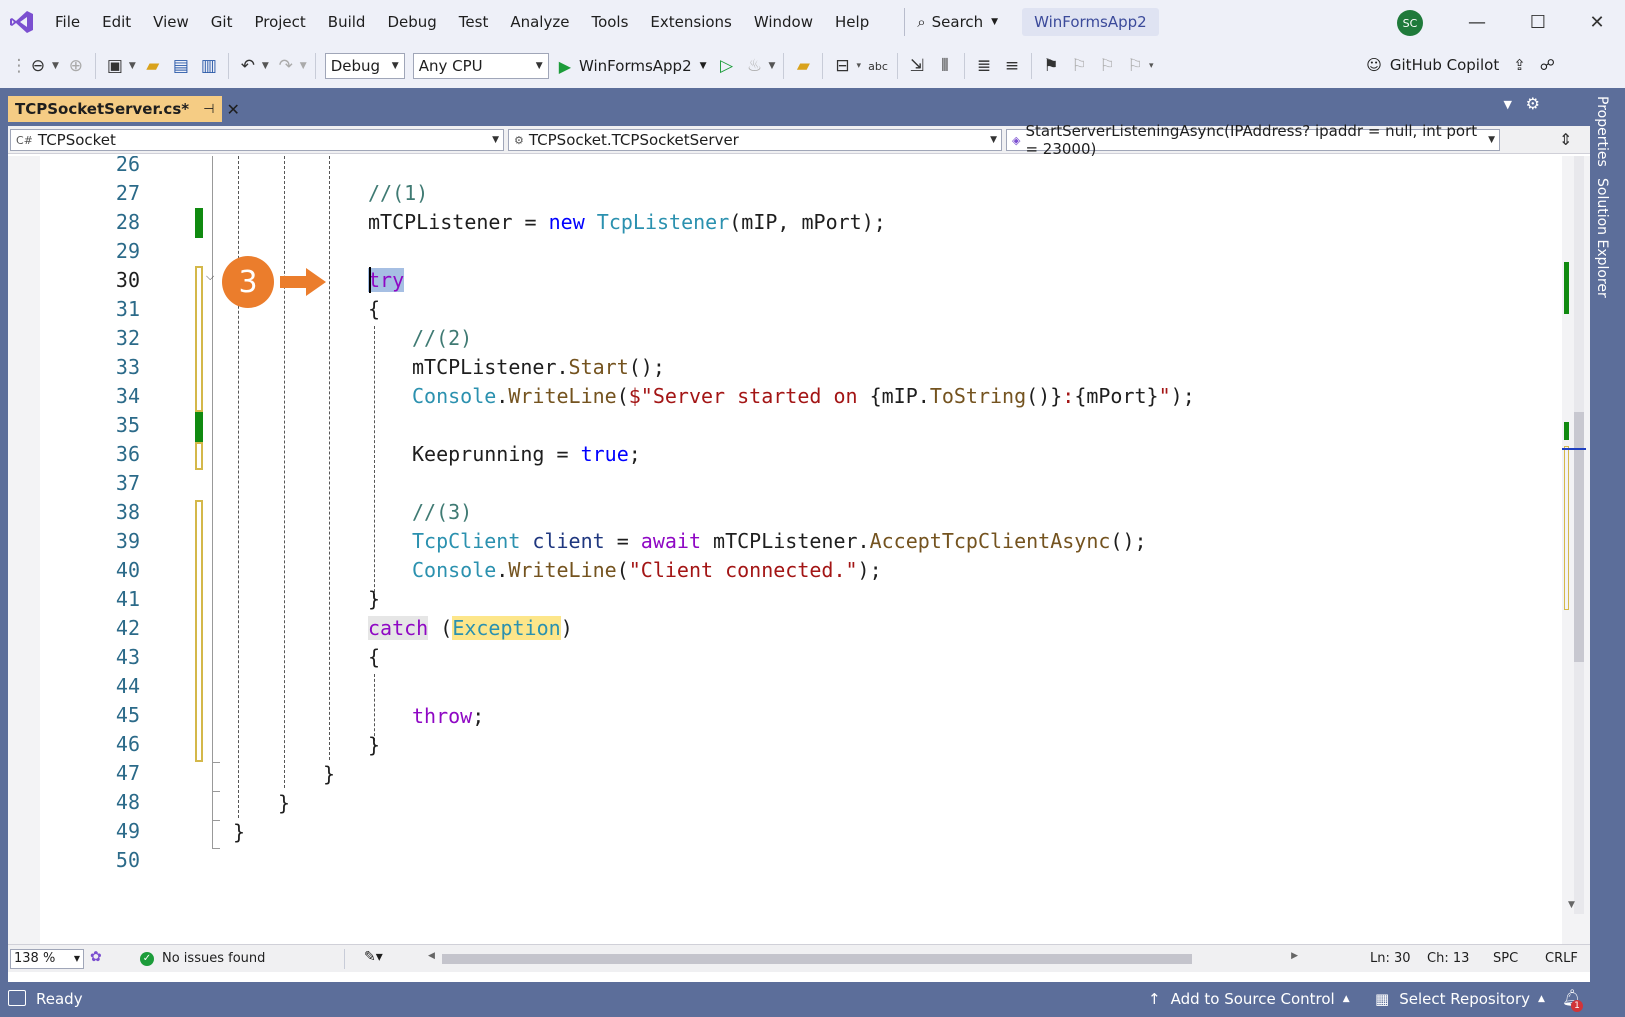  Describe the element at coordinates (1090, 22) in the screenshot. I see `solution-name-badge: WinFormsApp2` at that location.